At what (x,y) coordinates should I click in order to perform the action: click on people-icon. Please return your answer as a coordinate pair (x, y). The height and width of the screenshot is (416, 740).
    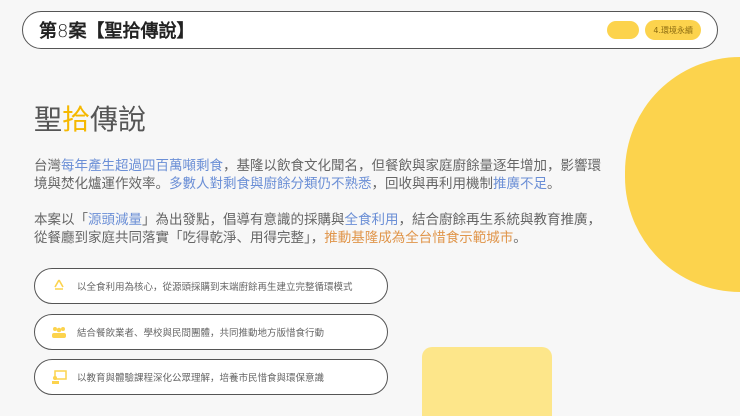
    Looking at the image, I should click on (59, 332).